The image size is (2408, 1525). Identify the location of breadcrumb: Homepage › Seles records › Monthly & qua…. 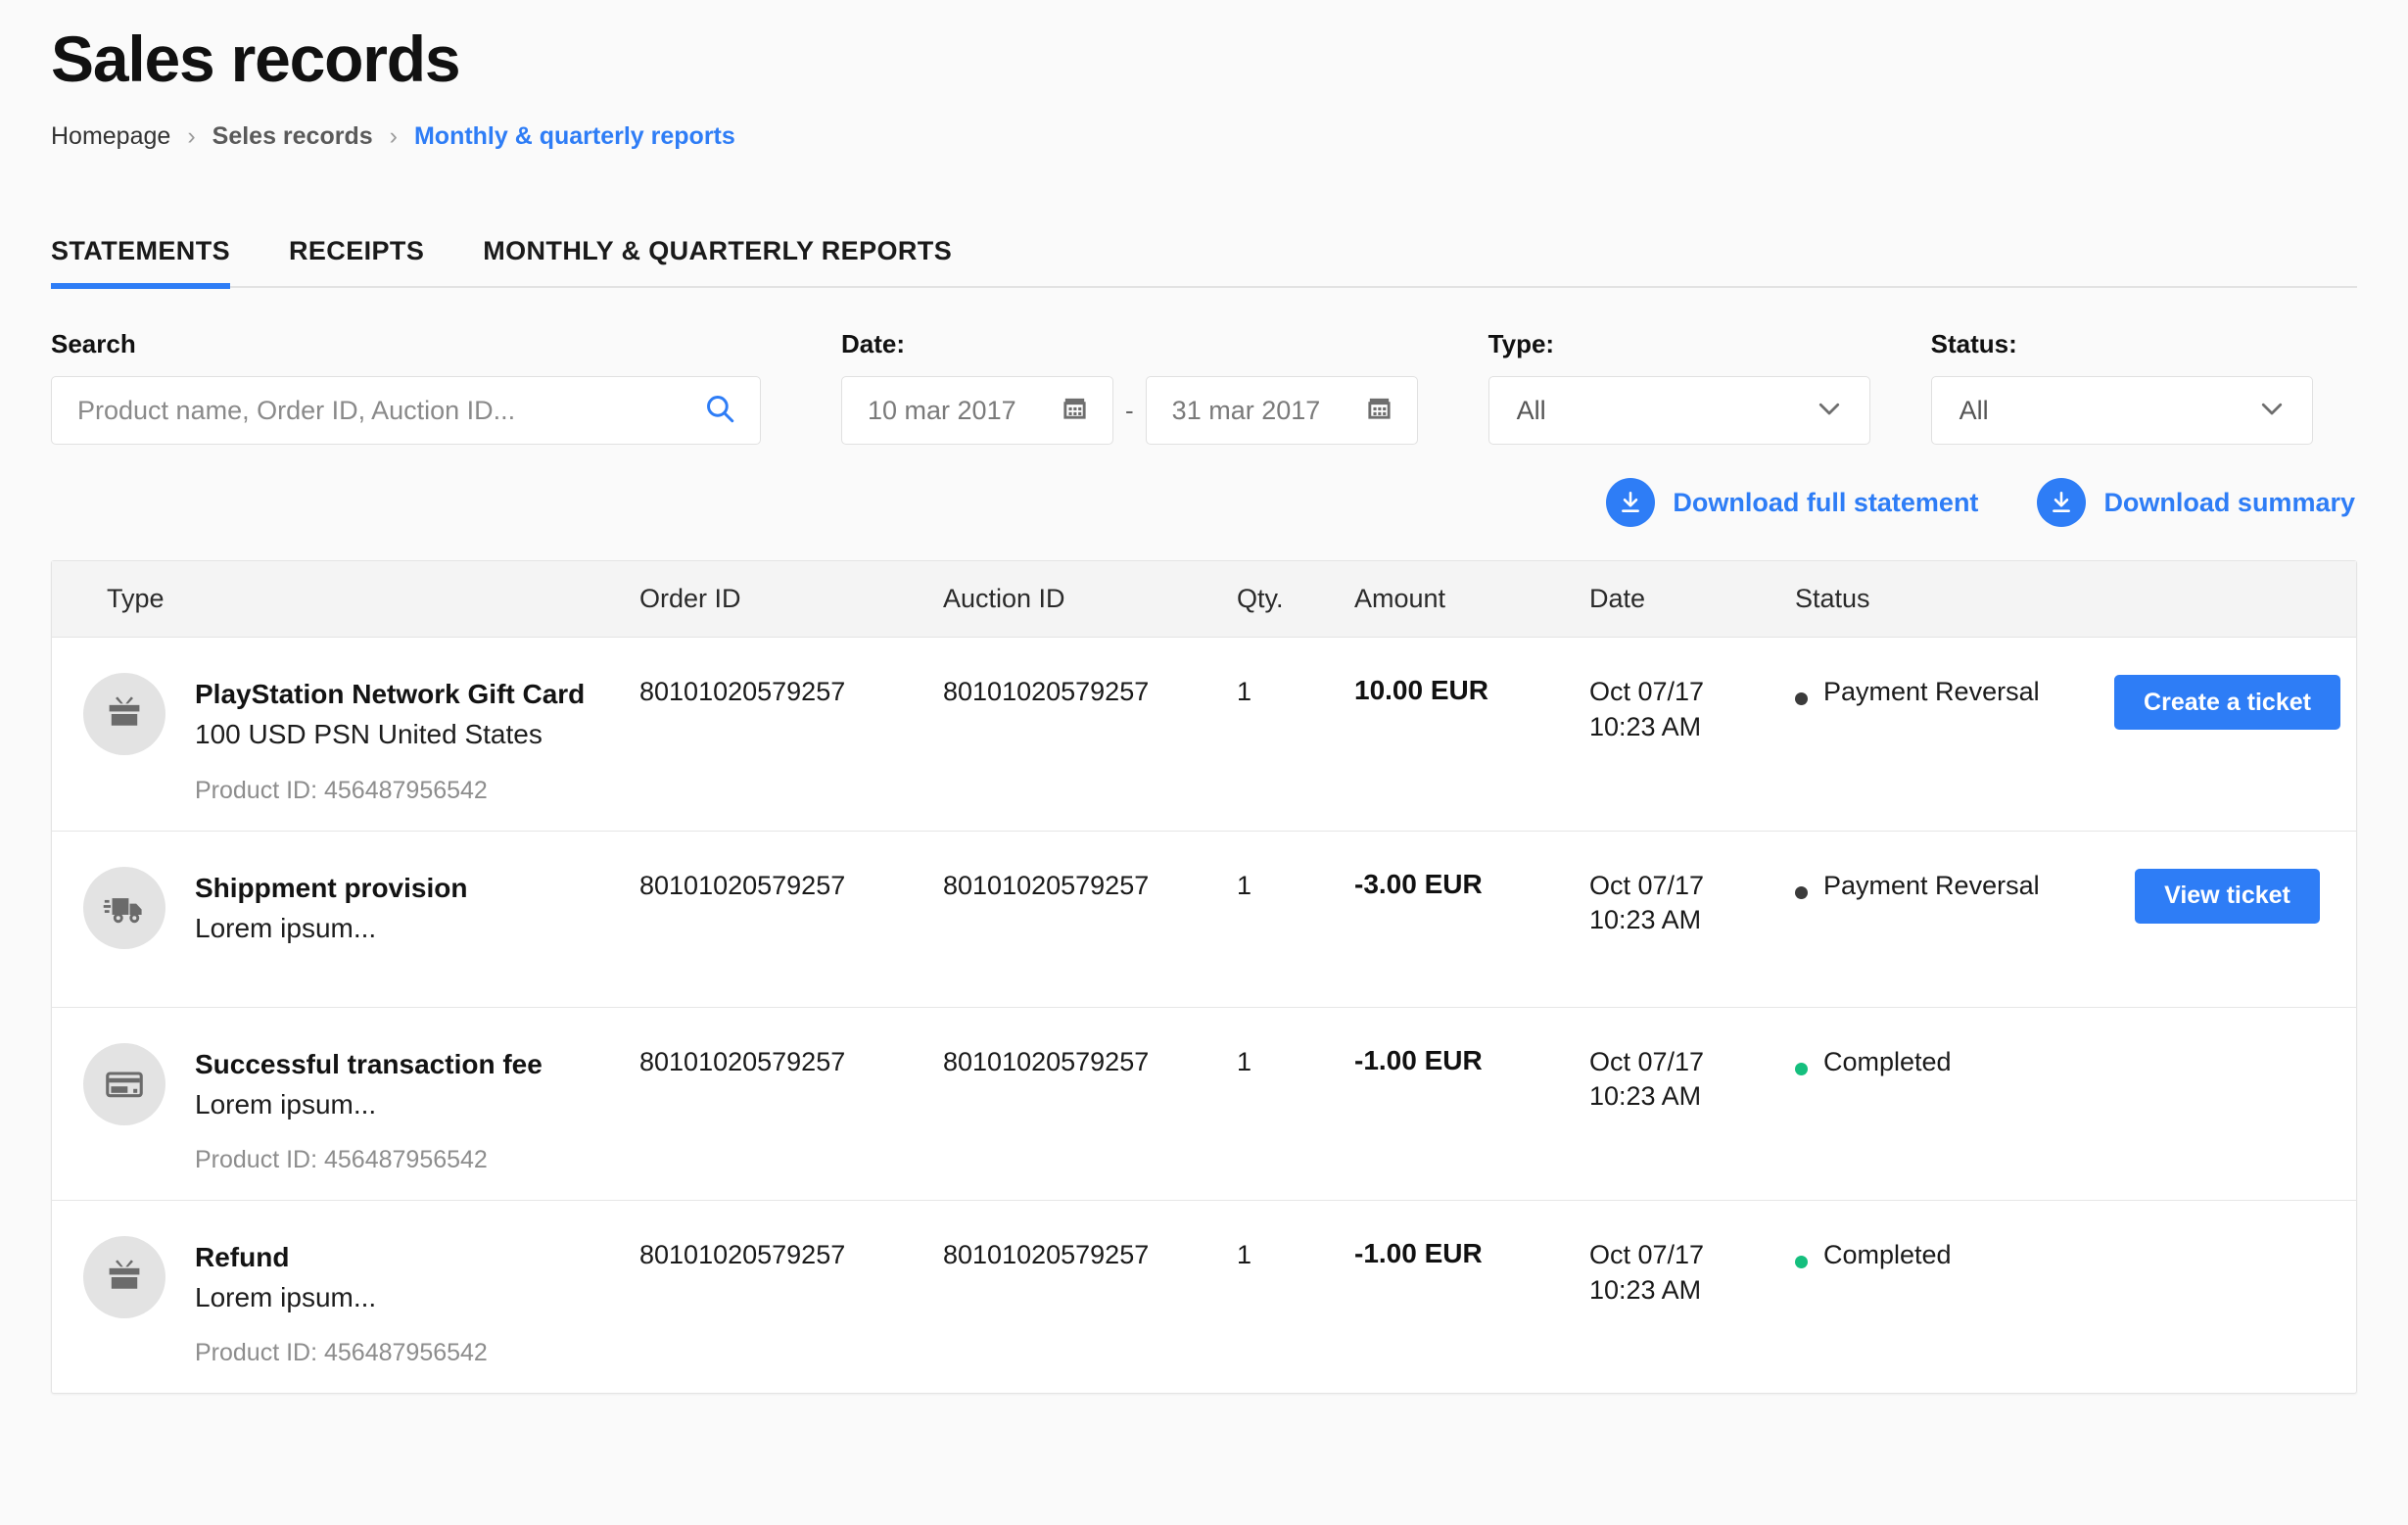
(1204, 136).